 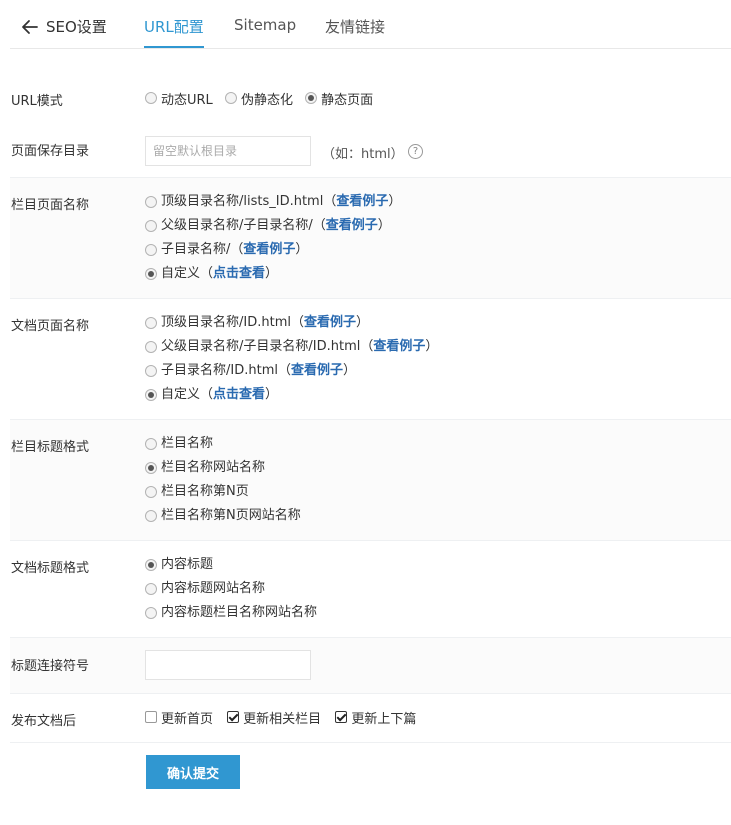 What do you see at coordinates (231, 613) in the screenshot?
I see `radio-content-title-column-site: 内容标题栏目名称网站名称` at bounding box center [231, 613].